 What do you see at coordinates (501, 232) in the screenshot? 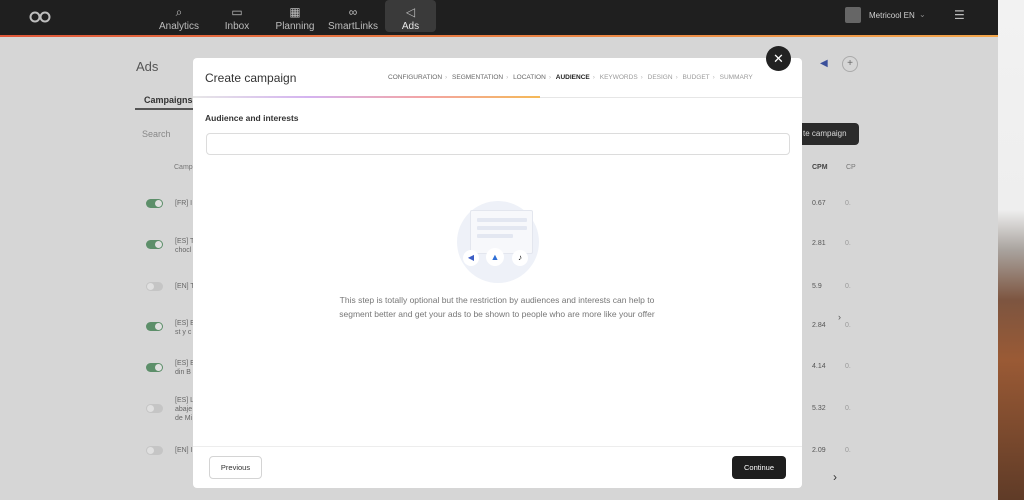
I see `ad-card-illustration` at bounding box center [501, 232].